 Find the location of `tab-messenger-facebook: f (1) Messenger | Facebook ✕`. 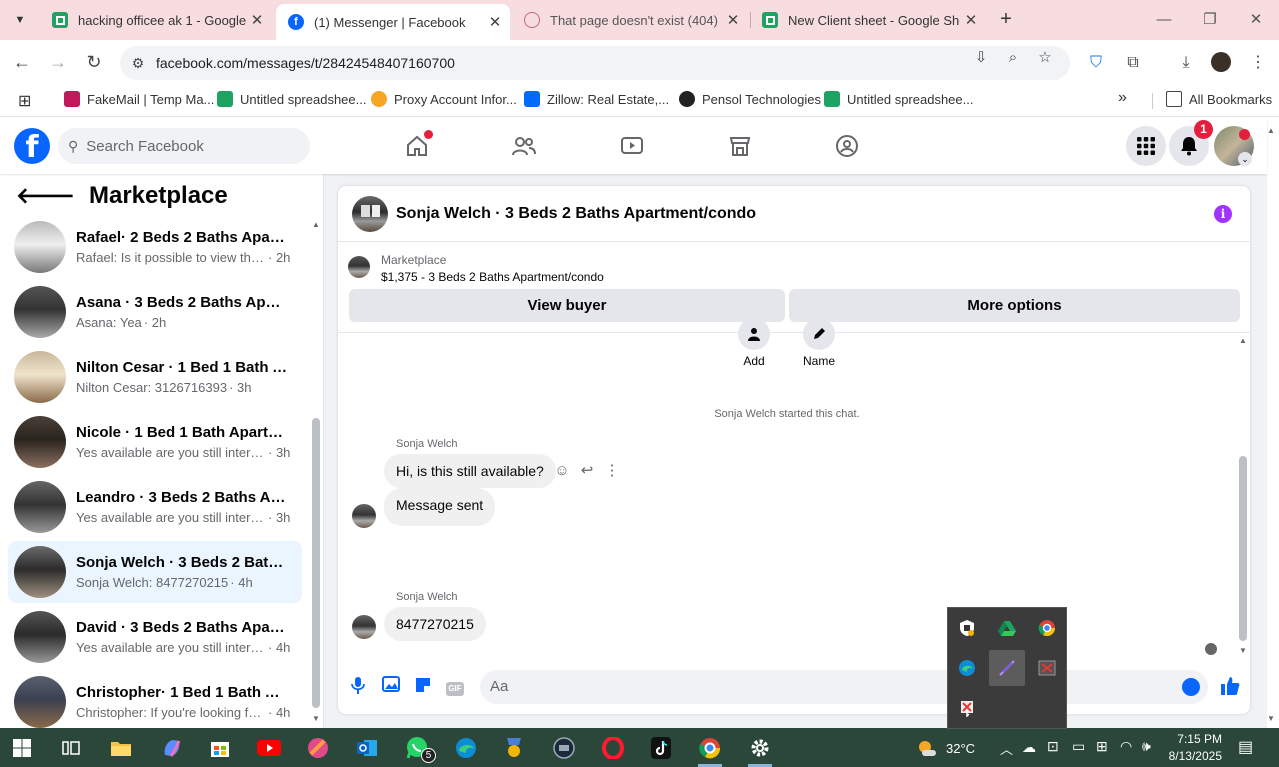

tab-messenger-facebook: f (1) Messenger | Facebook ✕ is located at coordinates (393, 22).